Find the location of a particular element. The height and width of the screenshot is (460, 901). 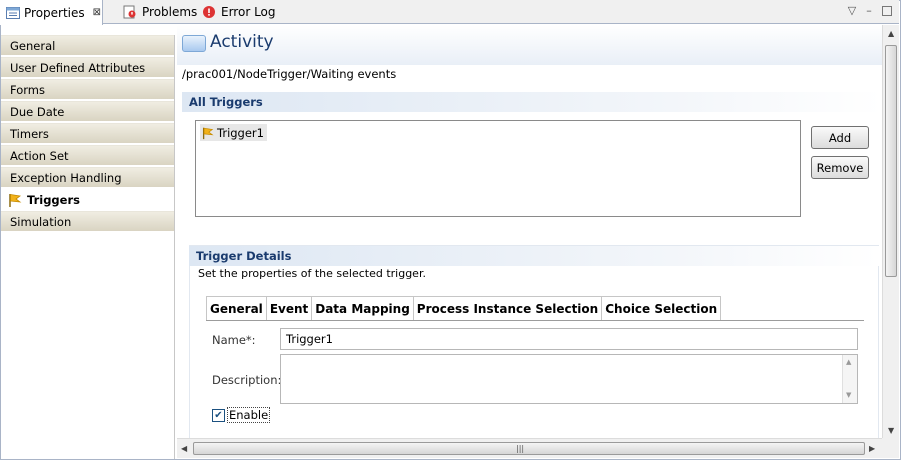

minimize-icon: – is located at coordinates (869, 10).